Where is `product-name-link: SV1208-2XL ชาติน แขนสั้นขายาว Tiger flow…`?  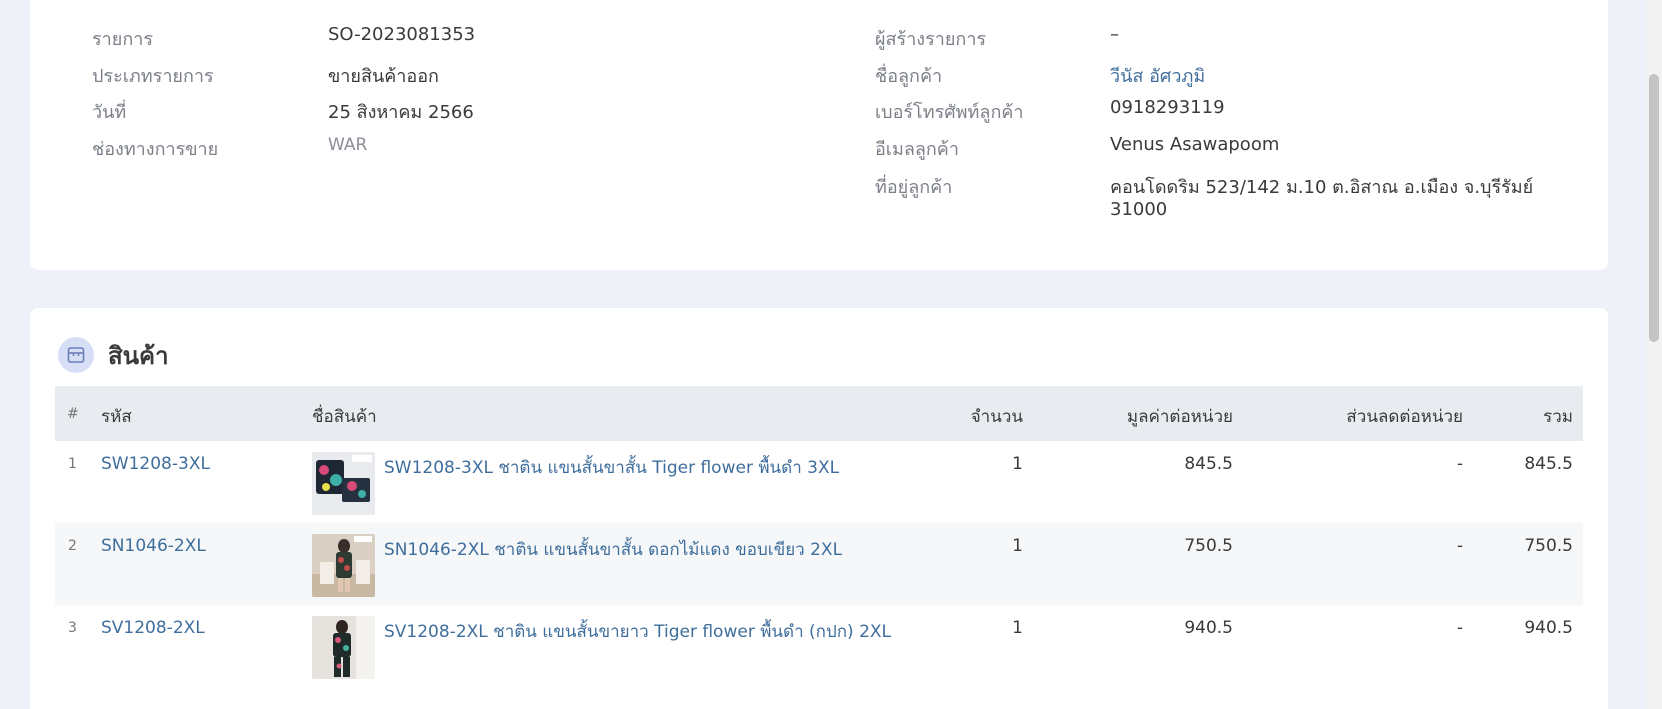
product-name-link: SV1208-2XL ชาติน แขนสั้นขายาว Tiger flow… is located at coordinates (637, 631).